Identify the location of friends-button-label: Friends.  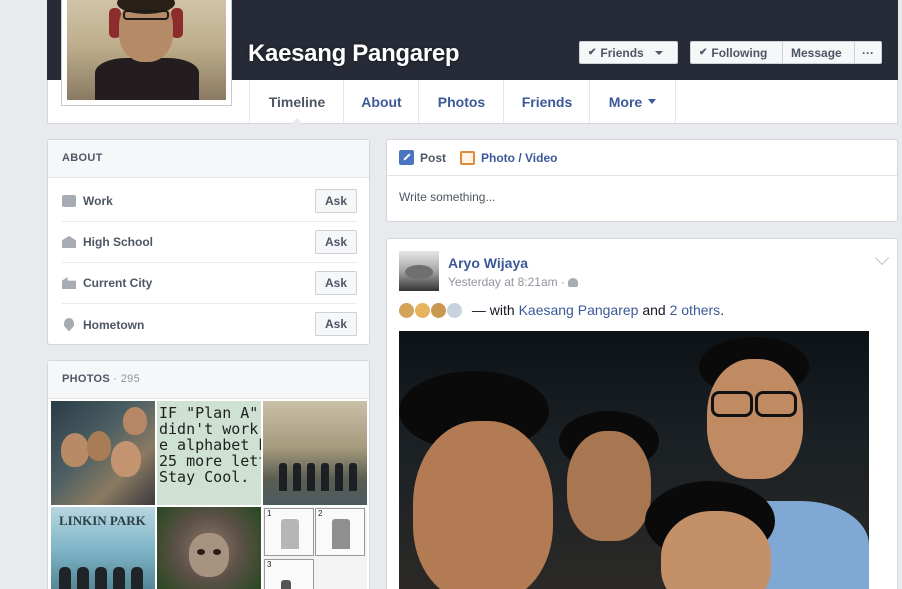
(622, 52).